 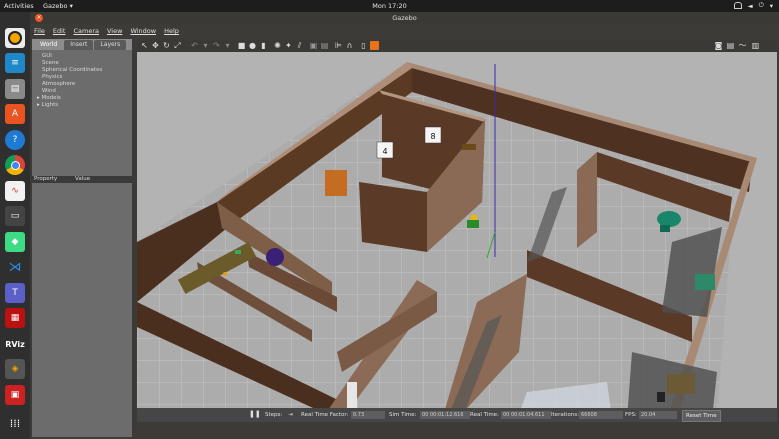 What do you see at coordinates (403, 415) in the screenshot?
I see `sim-time-label: Sim Time:` at bounding box center [403, 415].